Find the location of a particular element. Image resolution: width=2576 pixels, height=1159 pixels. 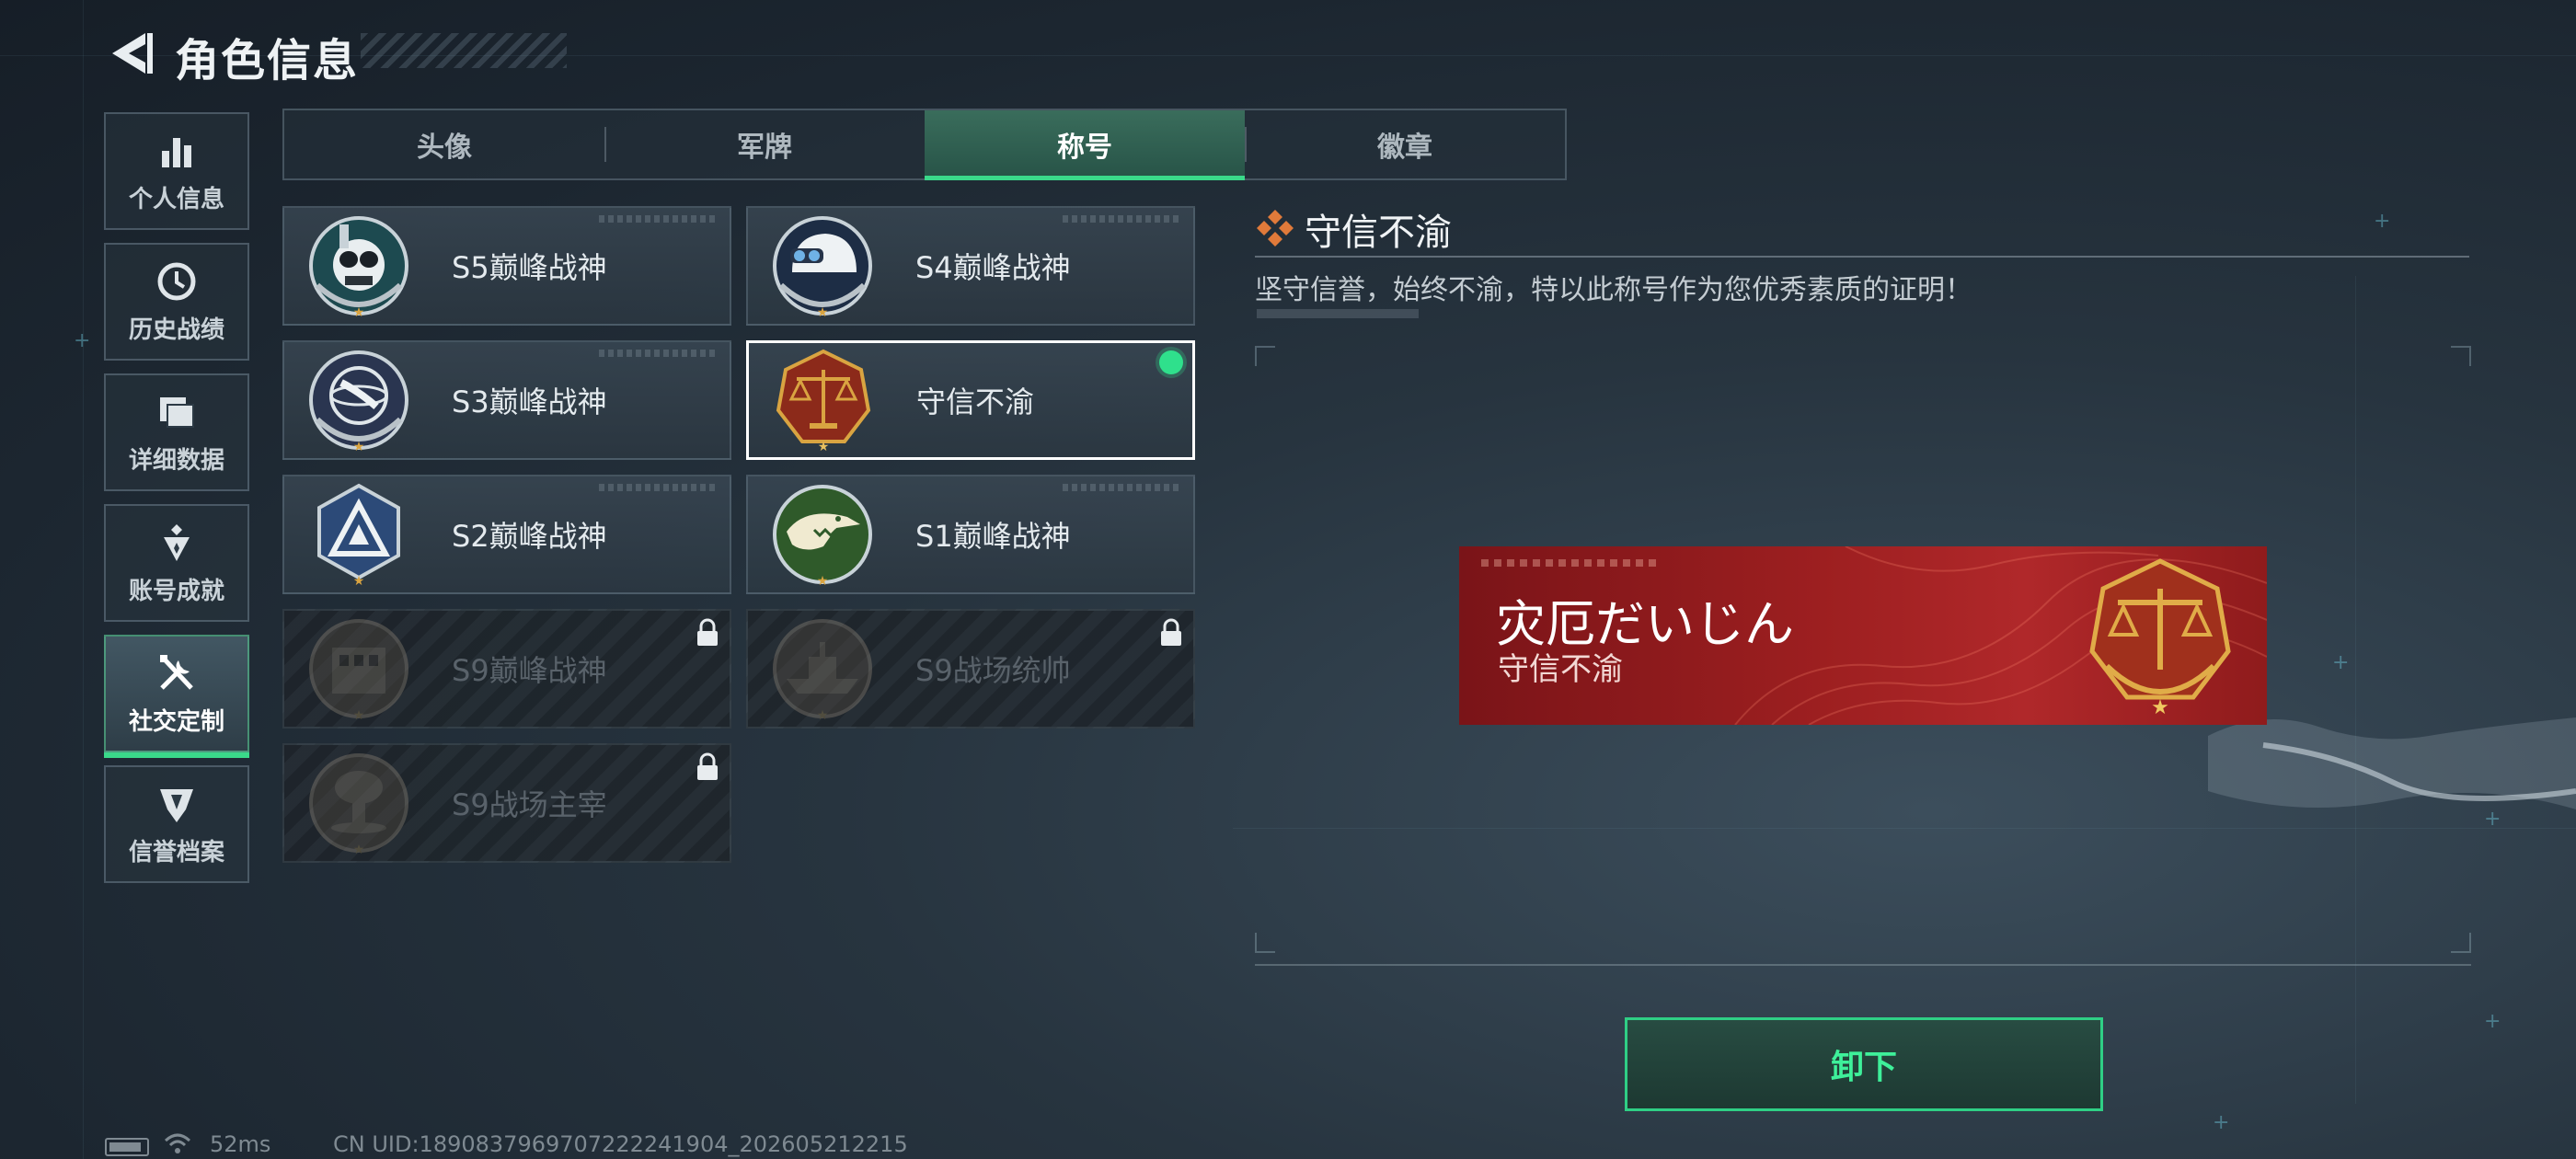

wifi-icon is located at coordinates (177, 1143).